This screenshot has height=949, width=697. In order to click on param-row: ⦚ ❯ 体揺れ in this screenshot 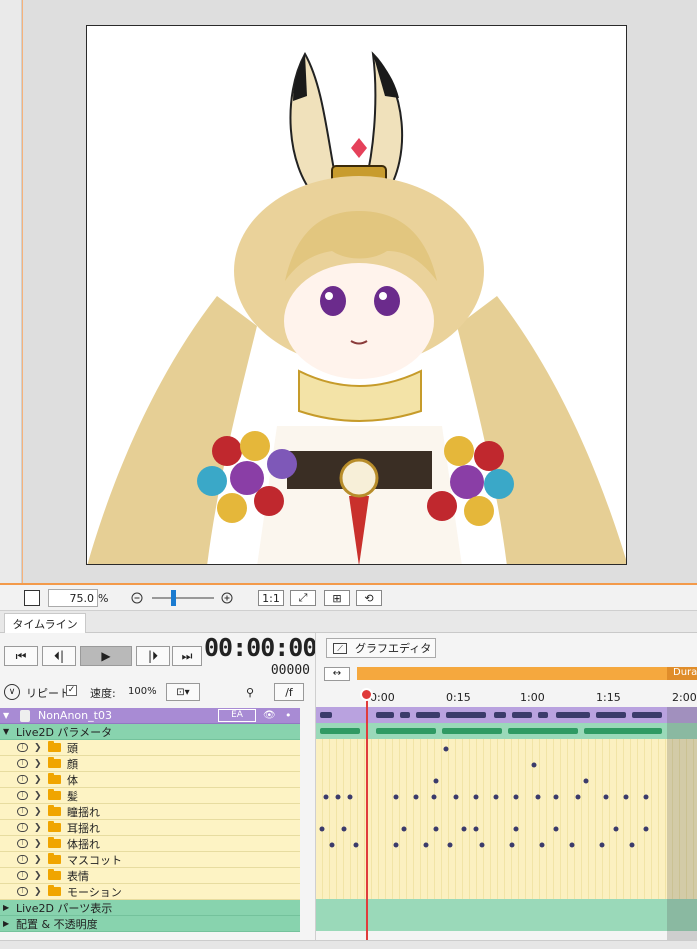, I will do `click(150, 844)`.